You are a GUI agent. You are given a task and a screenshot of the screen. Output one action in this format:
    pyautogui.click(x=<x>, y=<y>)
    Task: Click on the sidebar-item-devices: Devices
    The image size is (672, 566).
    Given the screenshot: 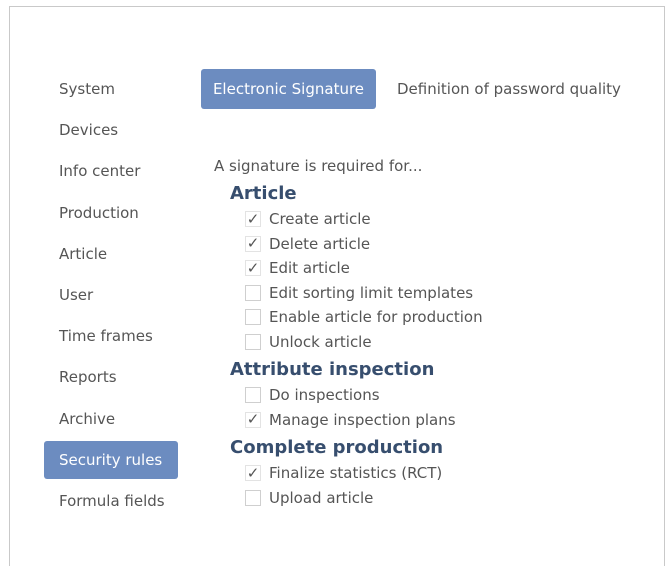 What is the action you would take?
    pyautogui.click(x=102, y=130)
    